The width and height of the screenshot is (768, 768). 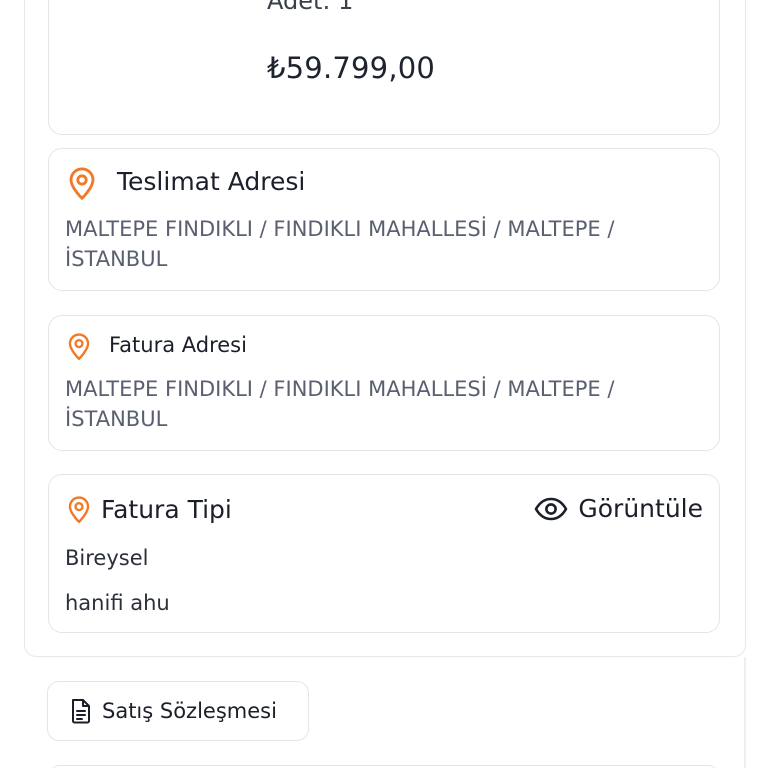 What do you see at coordinates (351, 68) in the screenshot?
I see `price: ₺59.799,00` at bounding box center [351, 68].